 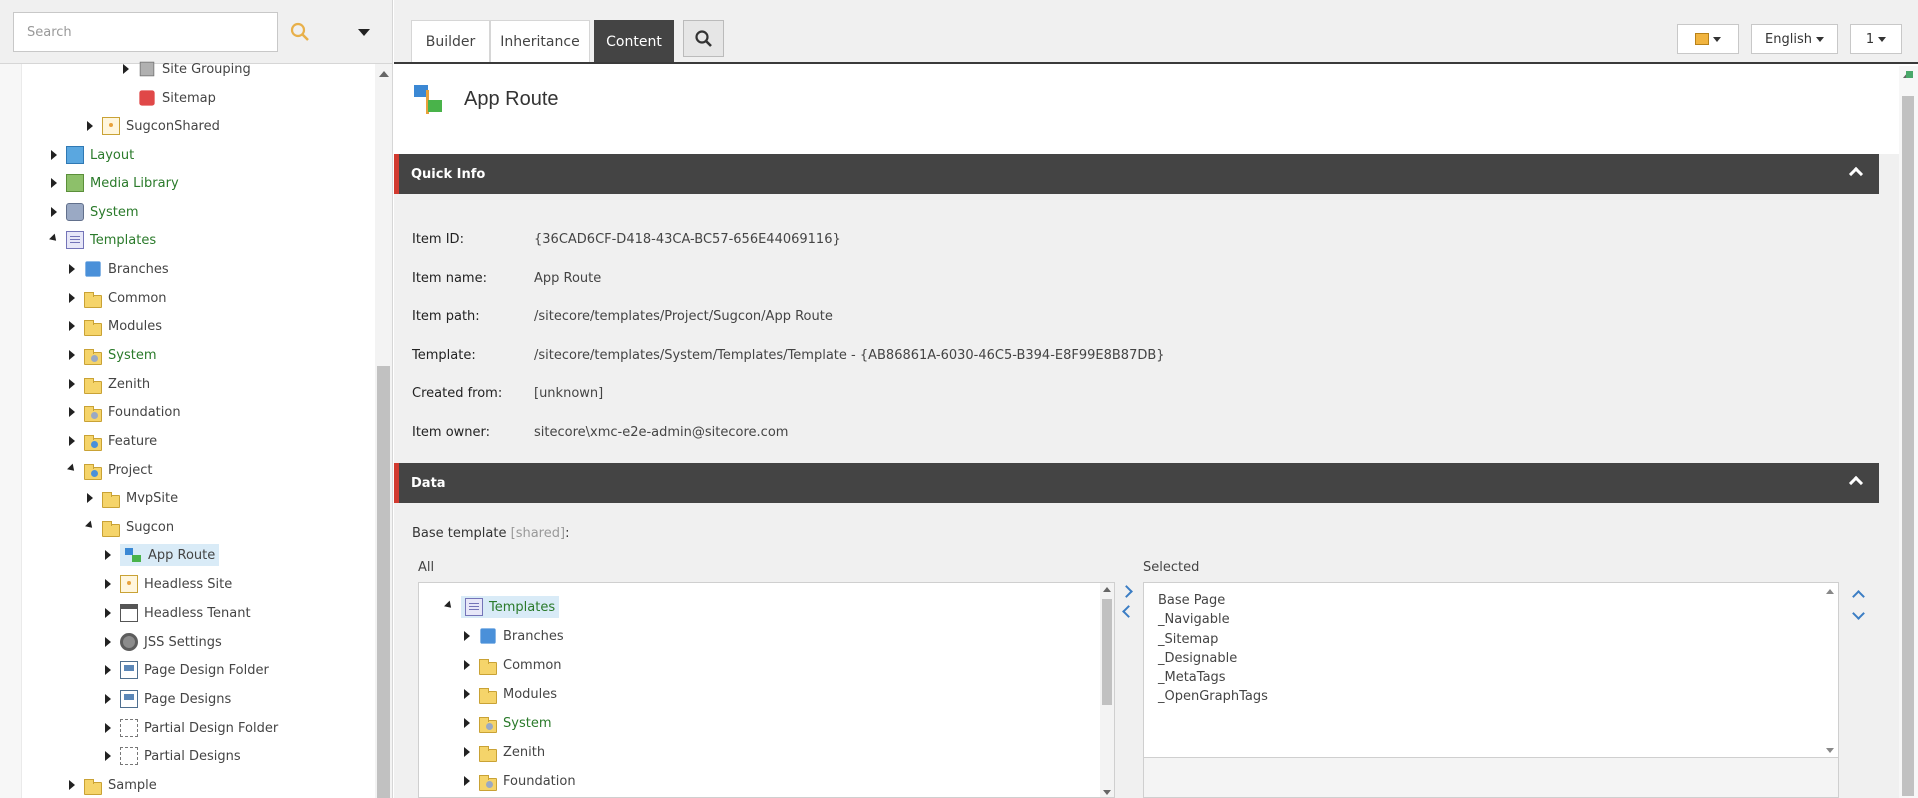 I want to click on tab-builder: Builder, so click(x=450, y=41).